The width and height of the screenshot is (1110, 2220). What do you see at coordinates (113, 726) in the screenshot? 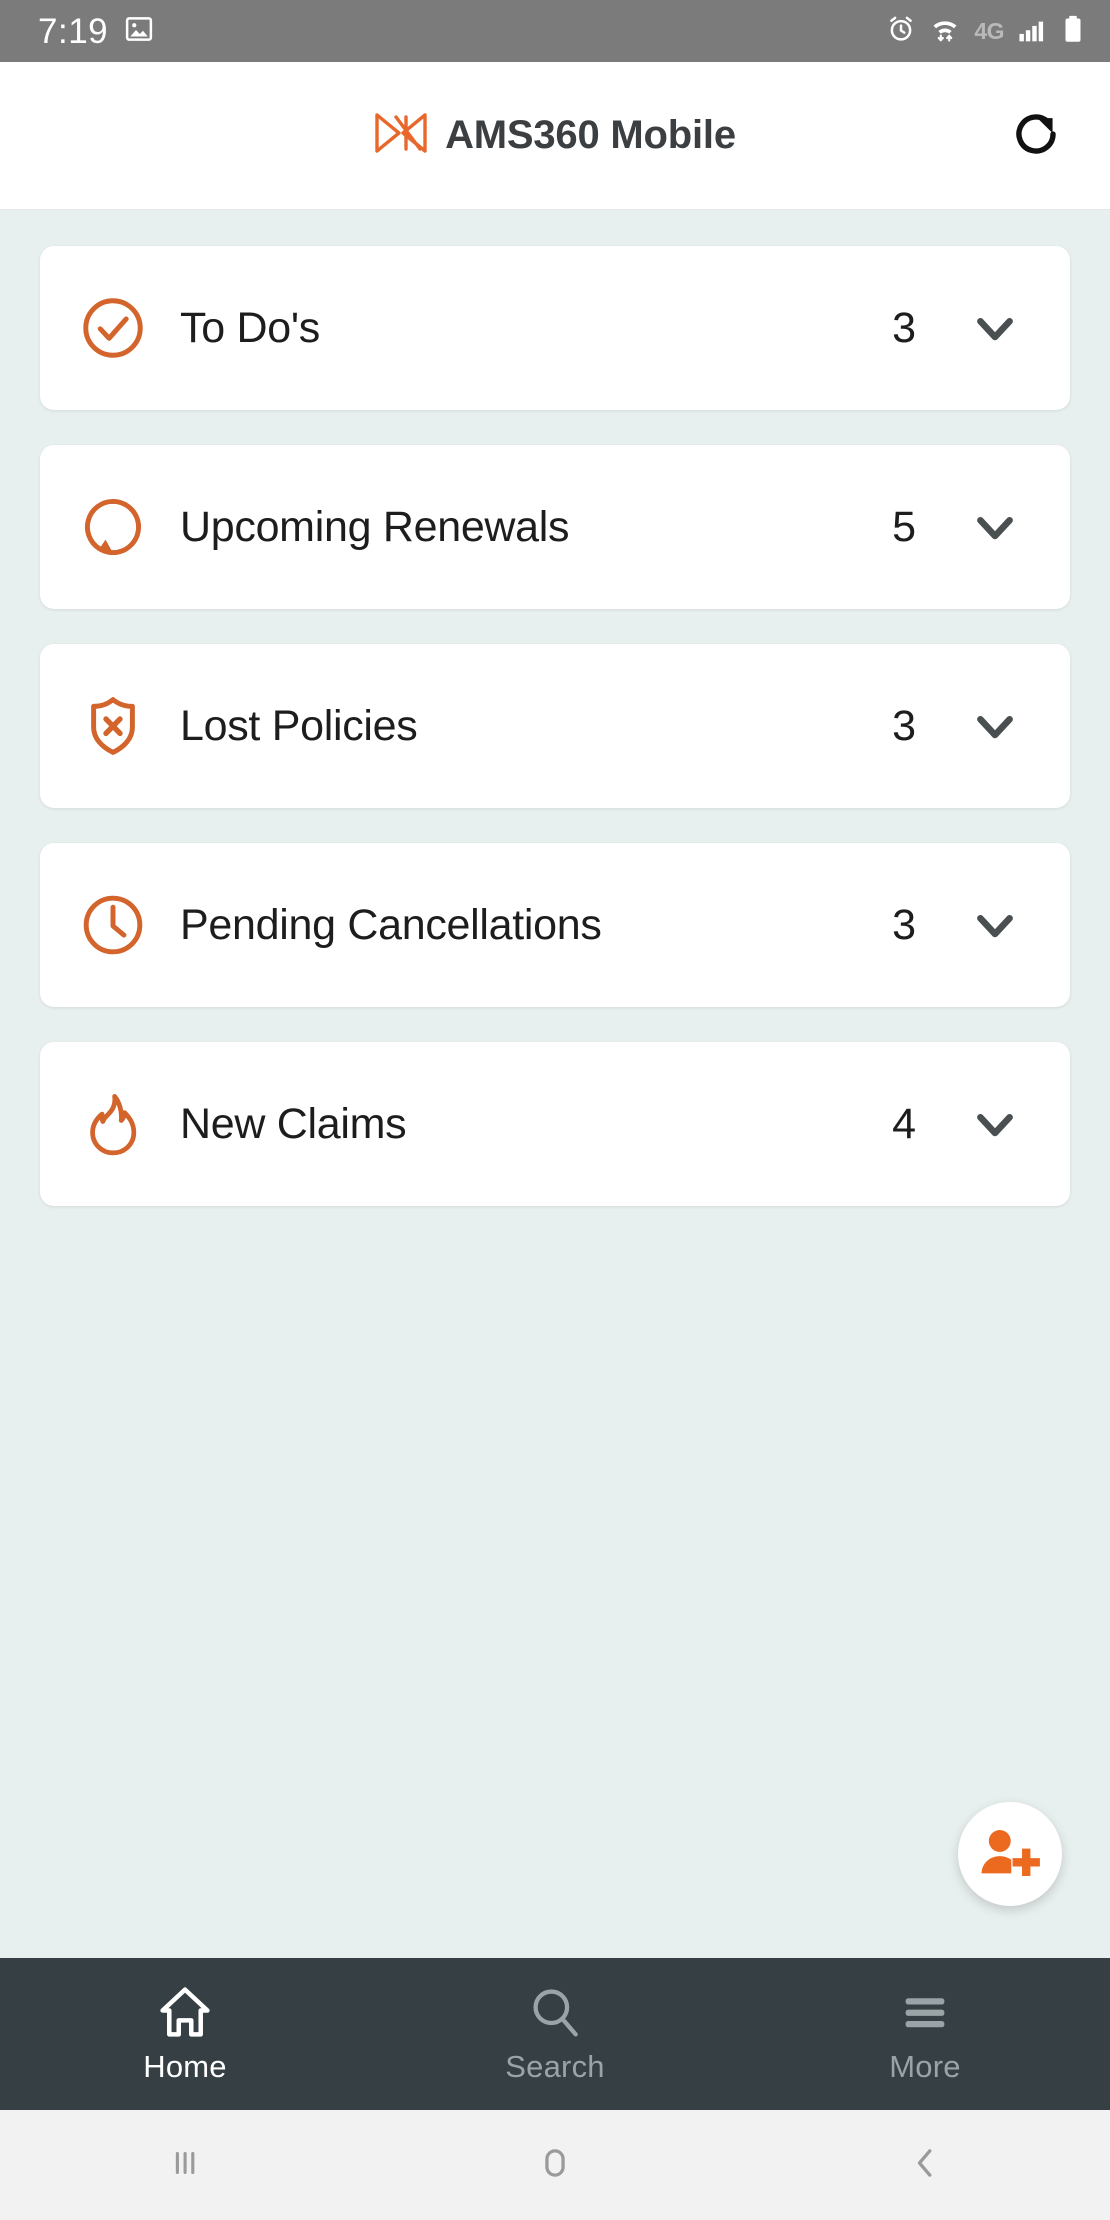
I see `shield-x-icon` at bounding box center [113, 726].